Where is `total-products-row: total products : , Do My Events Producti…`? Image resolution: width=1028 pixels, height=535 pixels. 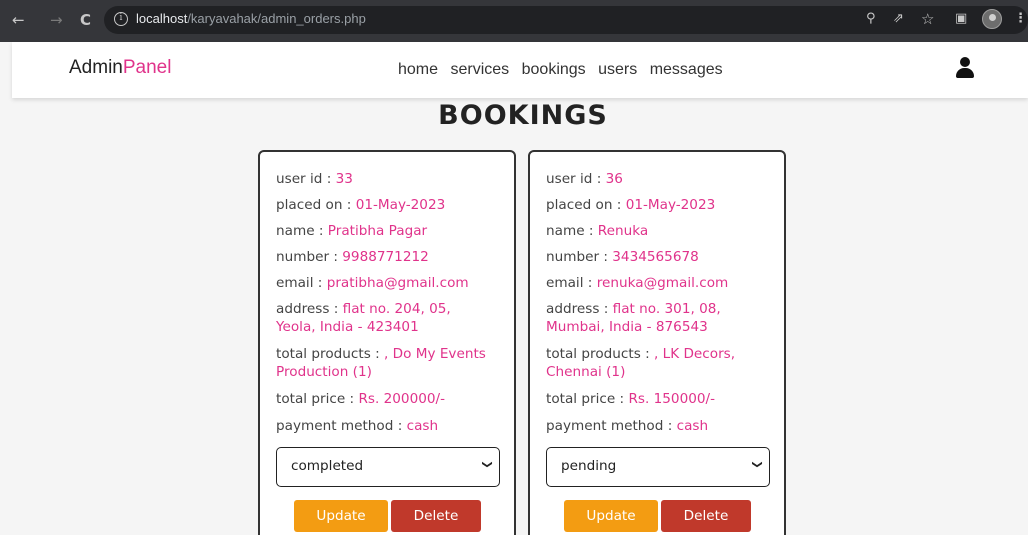 total-products-row: total products : , Do My Events Producti… is located at coordinates (381, 363).